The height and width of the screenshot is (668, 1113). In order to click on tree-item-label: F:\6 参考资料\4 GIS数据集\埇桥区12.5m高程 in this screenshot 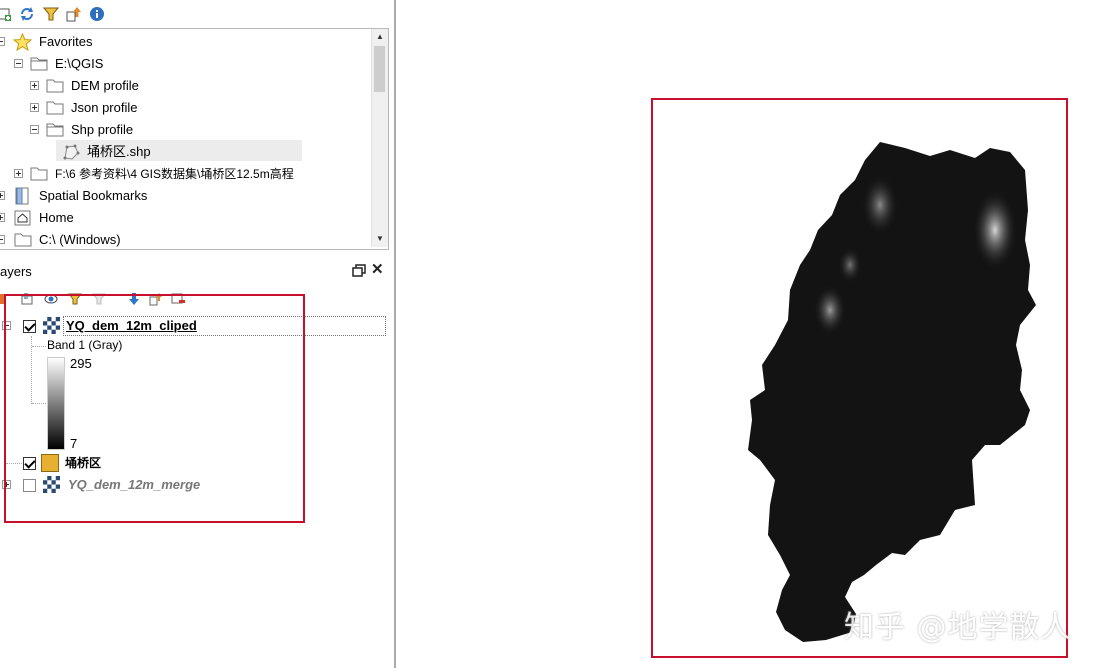, I will do `click(174, 174)`.